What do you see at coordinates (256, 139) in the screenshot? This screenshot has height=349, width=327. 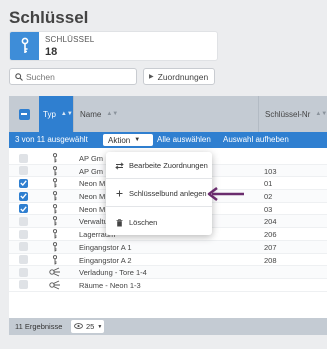 I see `deselect-link: Auswahl aufheben` at bounding box center [256, 139].